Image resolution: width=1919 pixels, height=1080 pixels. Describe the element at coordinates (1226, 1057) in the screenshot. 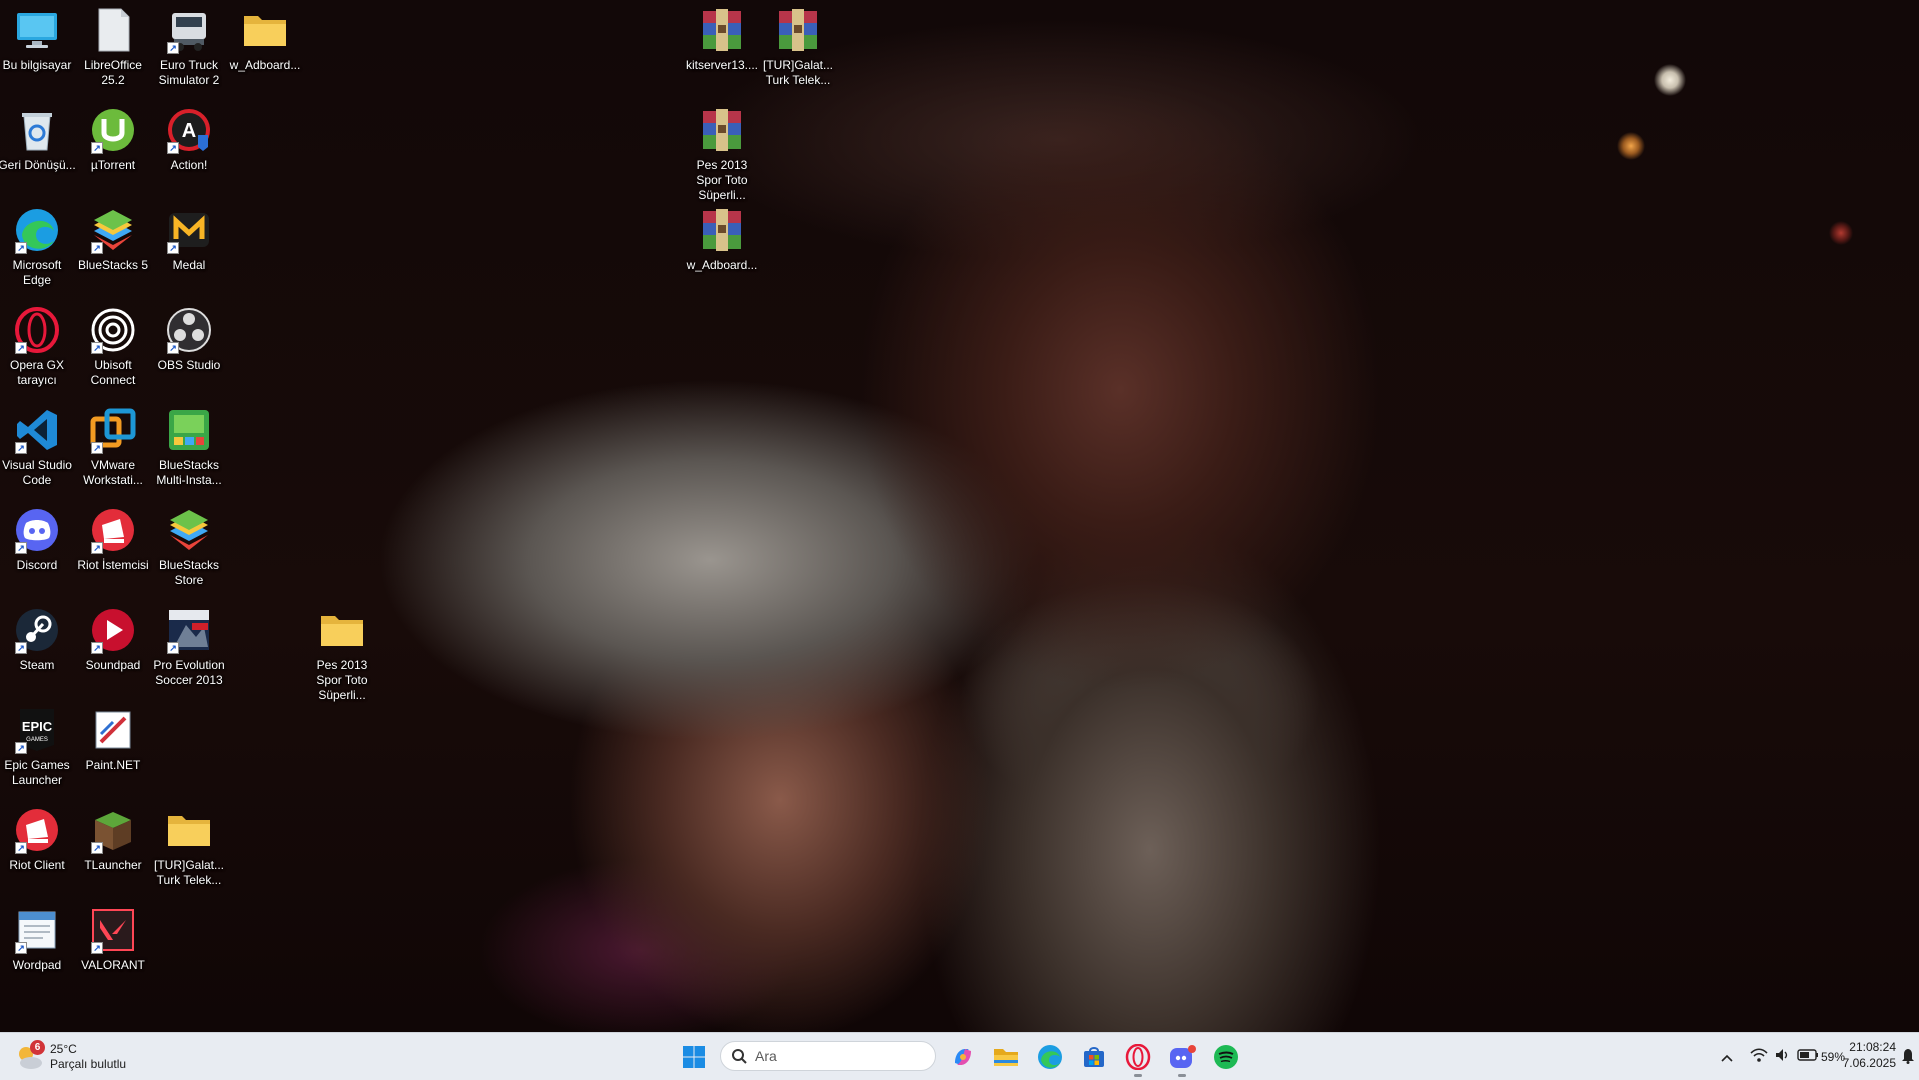

I see `taskbar-spotify` at that location.